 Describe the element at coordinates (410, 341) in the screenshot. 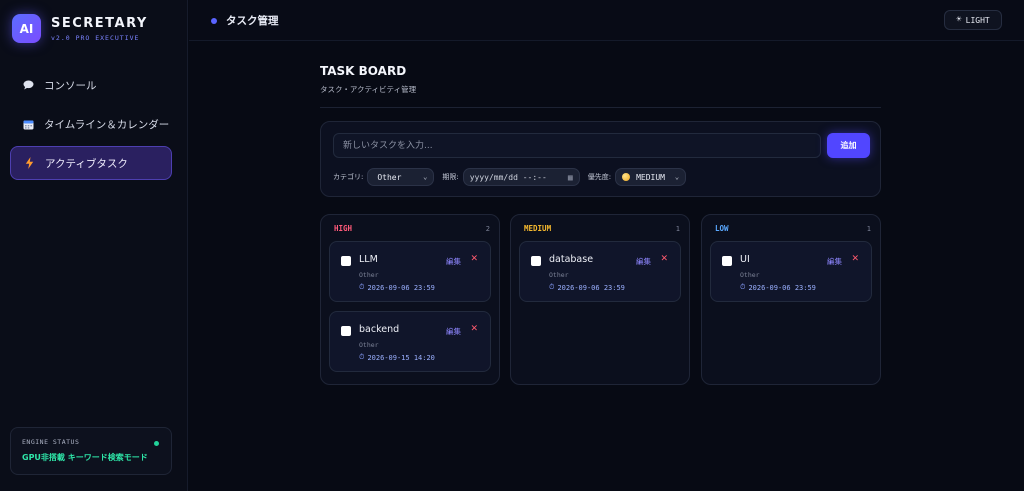

I see `task-card: backend 編集 ✕ Other ⏱ 2026-09-15 14:20` at that location.